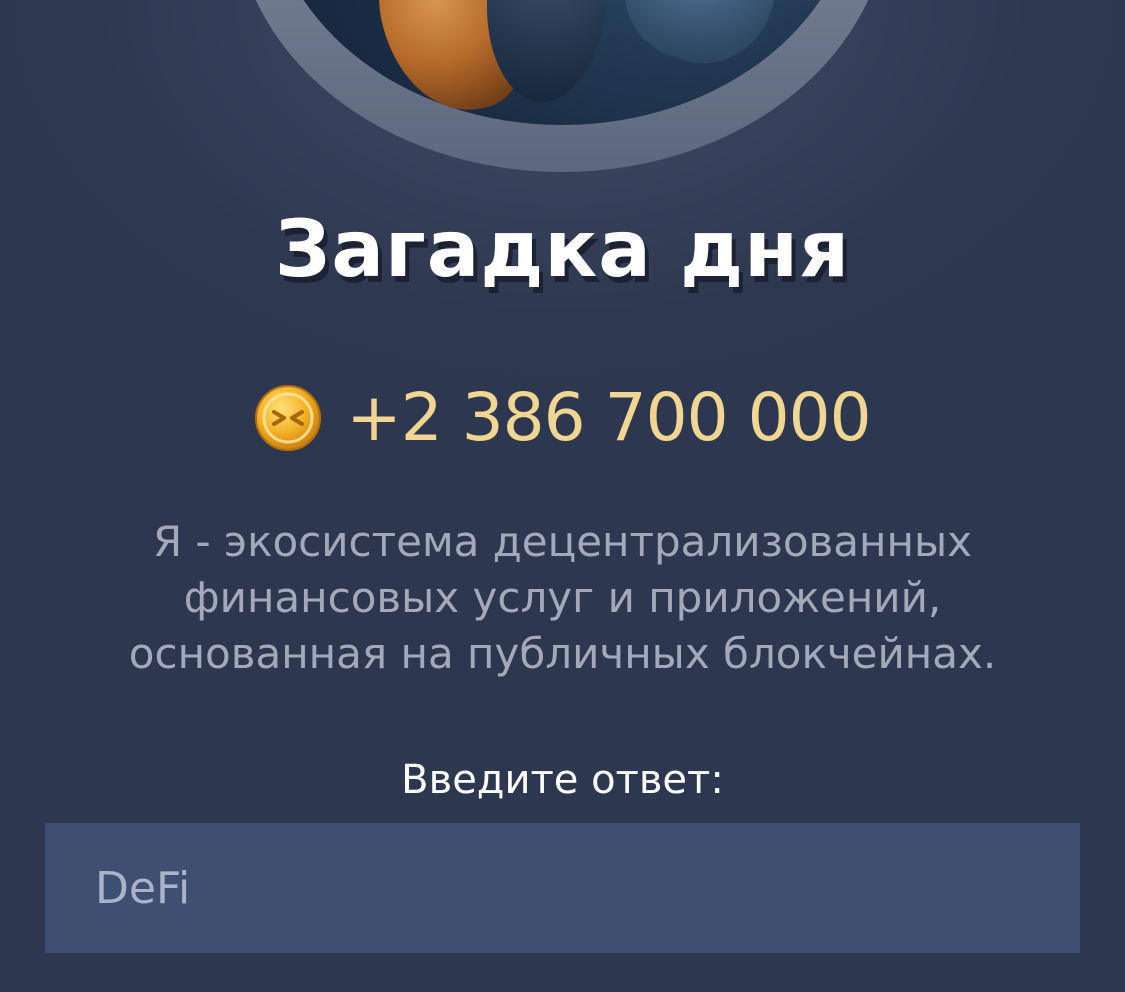 The height and width of the screenshot is (992, 1125). Describe the element at coordinates (562, 250) in the screenshot. I see `page-title: Загадка дня` at that location.